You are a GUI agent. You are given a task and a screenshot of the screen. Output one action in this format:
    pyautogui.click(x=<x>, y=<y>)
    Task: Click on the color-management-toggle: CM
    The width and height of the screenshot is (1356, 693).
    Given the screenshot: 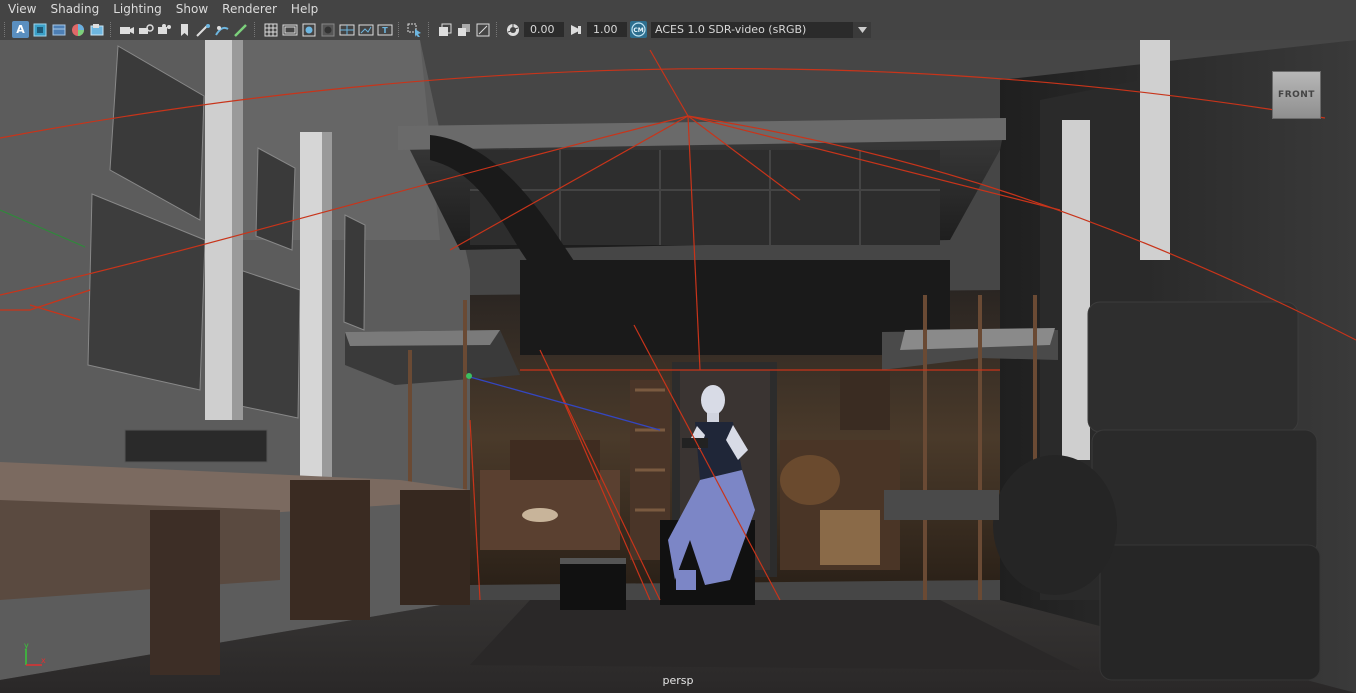 What is the action you would take?
    pyautogui.click(x=638, y=29)
    